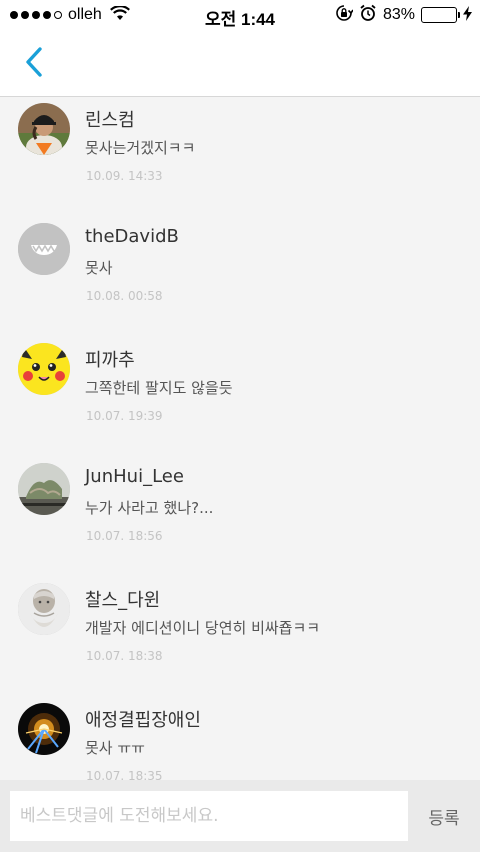 The width and height of the screenshot is (480, 852). What do you see at coordinates (240, 738) in the screenshot?
I see `comment-item: 애정결핍장애인 못사 ㅠㅠ 10.07. 18:35` at bounding box center [240, 738].